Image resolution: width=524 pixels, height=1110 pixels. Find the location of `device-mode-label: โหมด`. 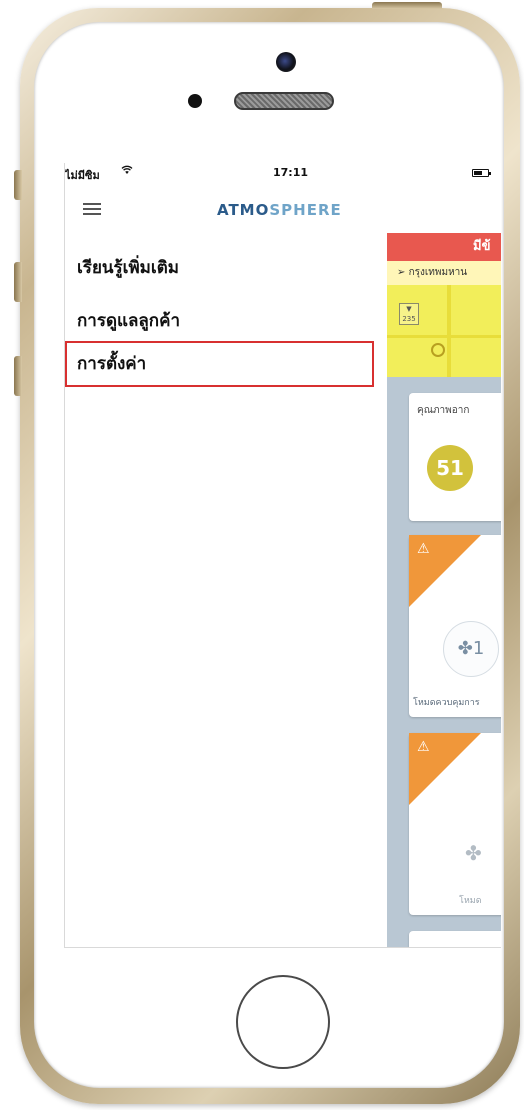

device-mode-label: โหมด is located at coordinates (470, 901).